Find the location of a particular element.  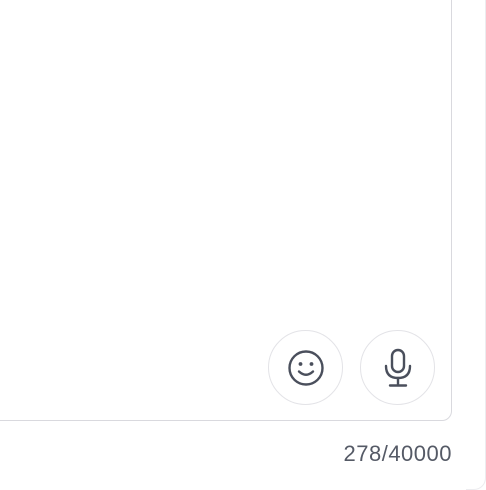

outer-card-border is located at coordinates (476, 245).